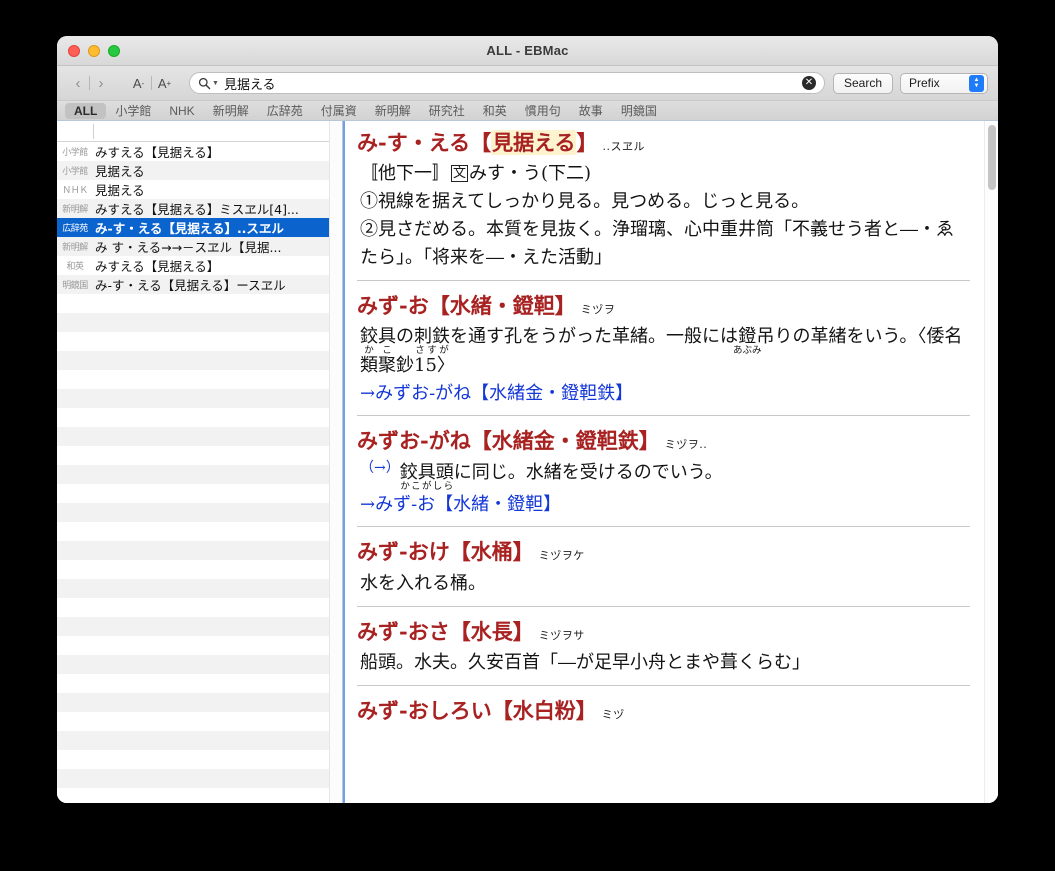 The width and height of the screenshot is (1055, 871). What do you see at coordinates (663, 552) in the screenshot?
I see `entry-headword: みず-おけ【水桶】 ミヅヲケ` at bounding box center [663, 552].